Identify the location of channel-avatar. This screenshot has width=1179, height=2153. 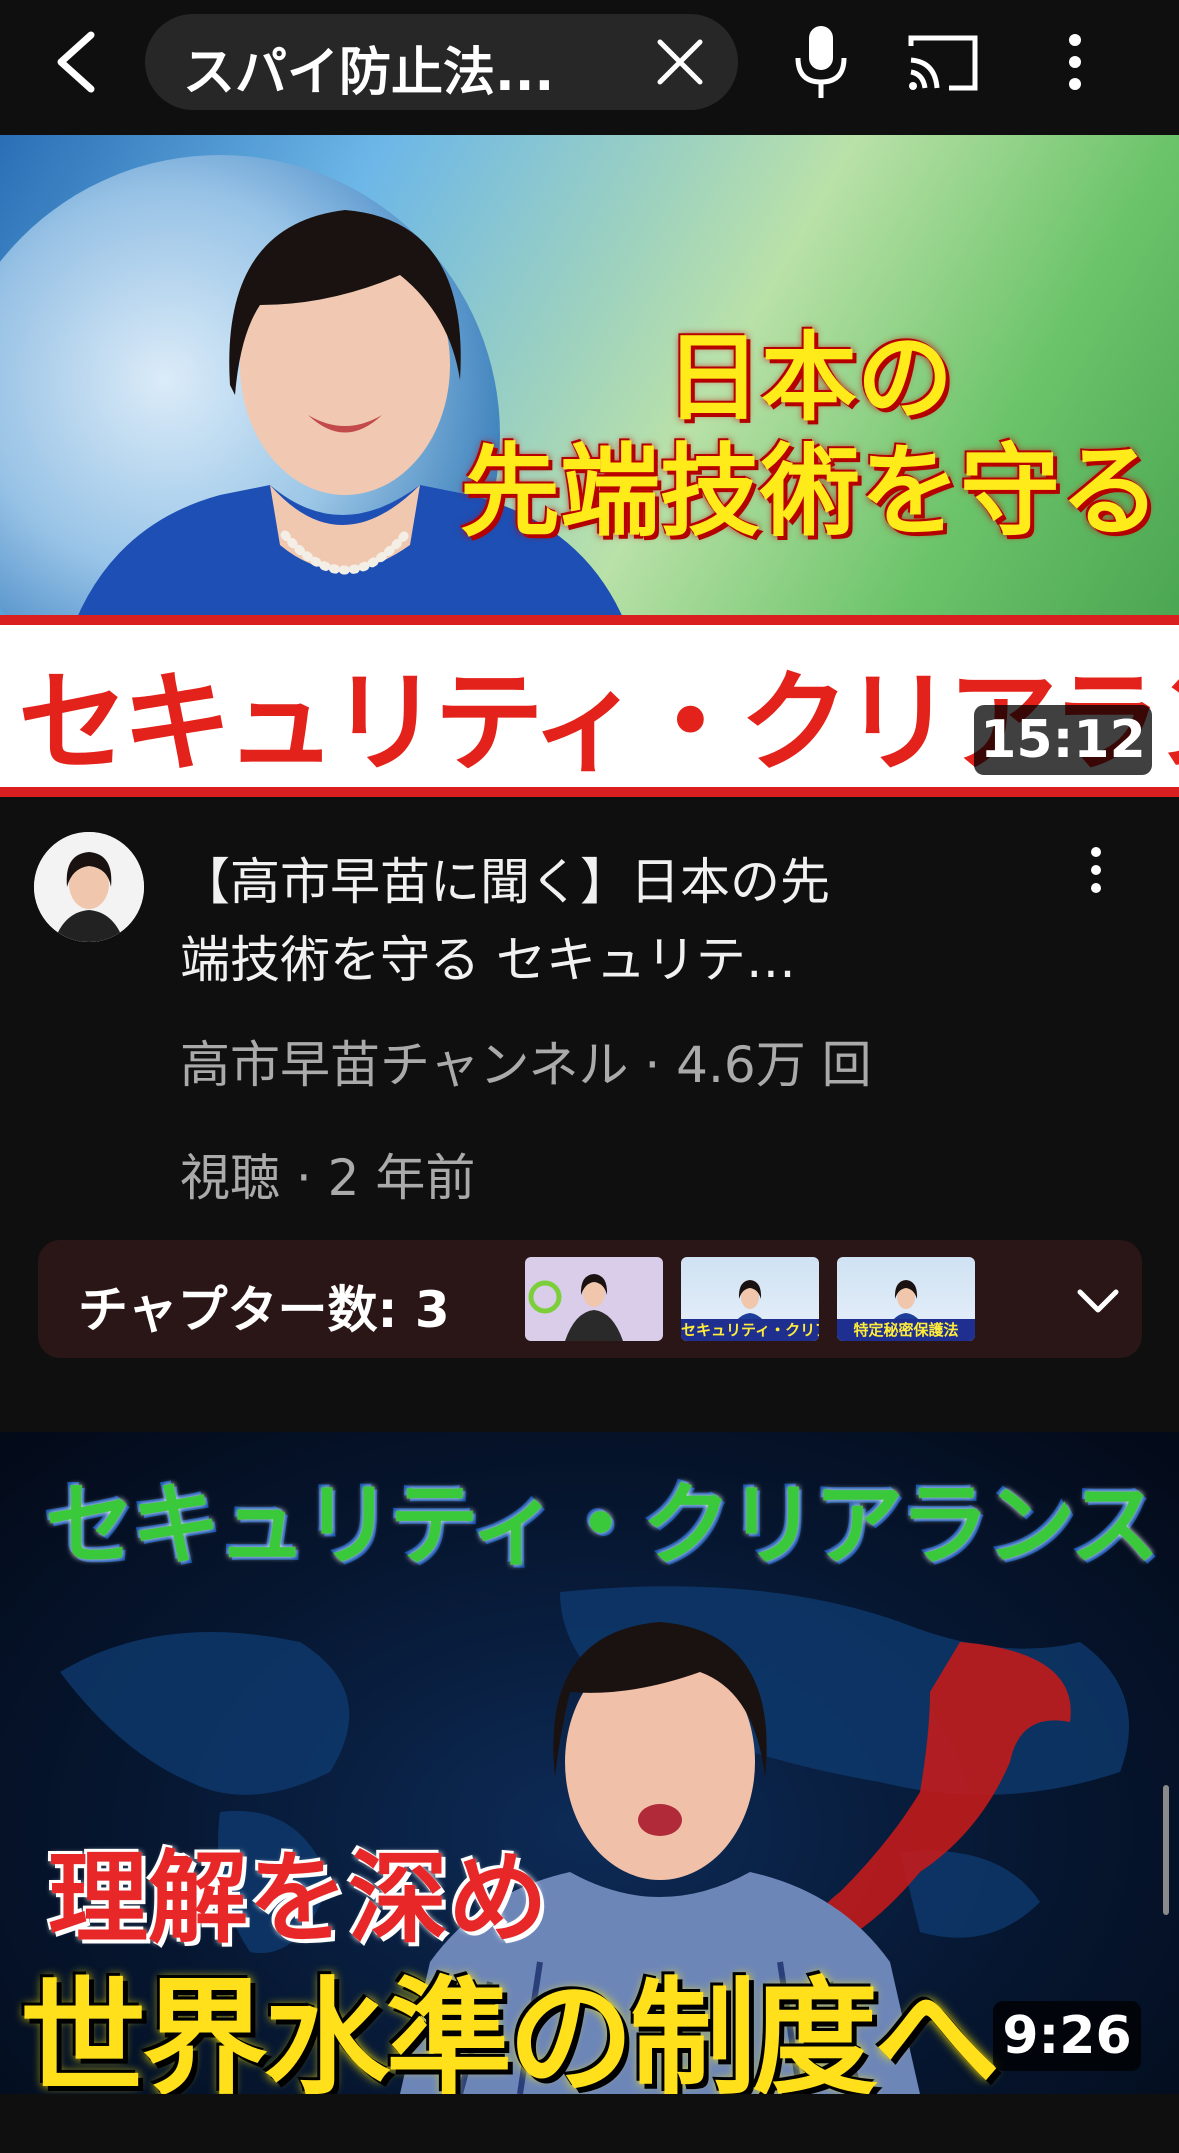
(89, 887).